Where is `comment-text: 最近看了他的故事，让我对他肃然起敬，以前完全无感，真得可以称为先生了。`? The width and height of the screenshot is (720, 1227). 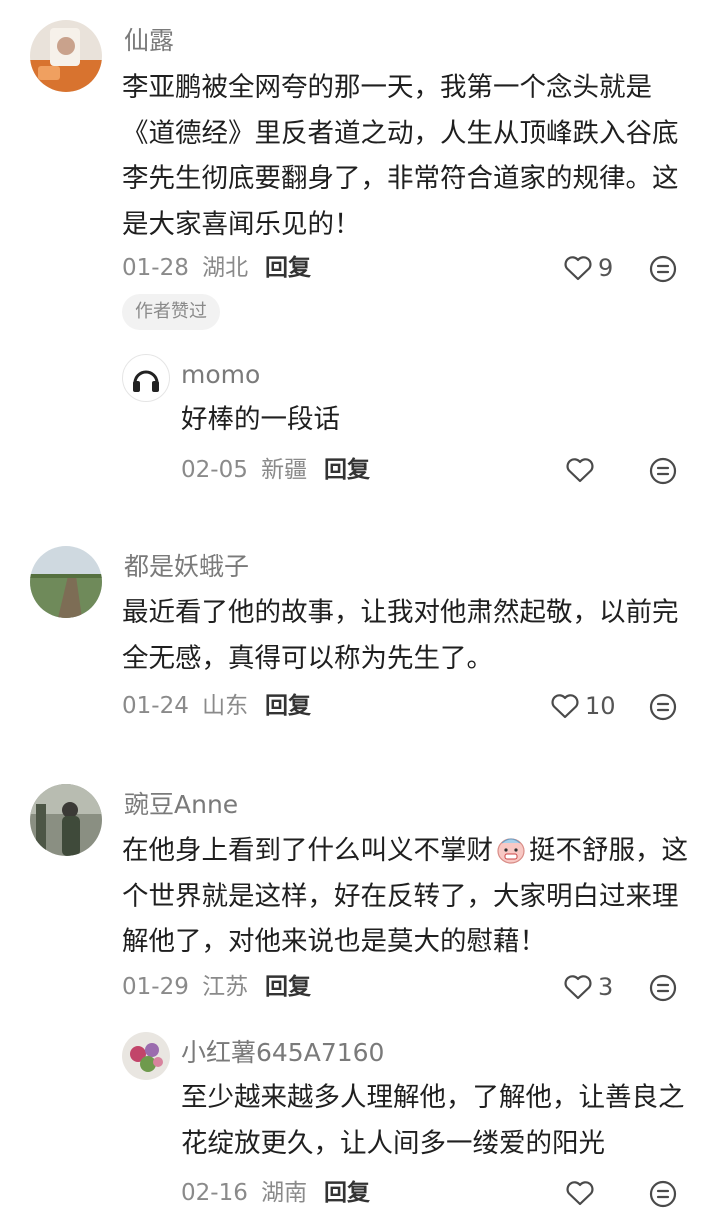 comment-text: 最近看了他的故事，让我对他肃然起敬，以前完全无感，真得可以称为先生了。 is located at coordinates (400, 635).